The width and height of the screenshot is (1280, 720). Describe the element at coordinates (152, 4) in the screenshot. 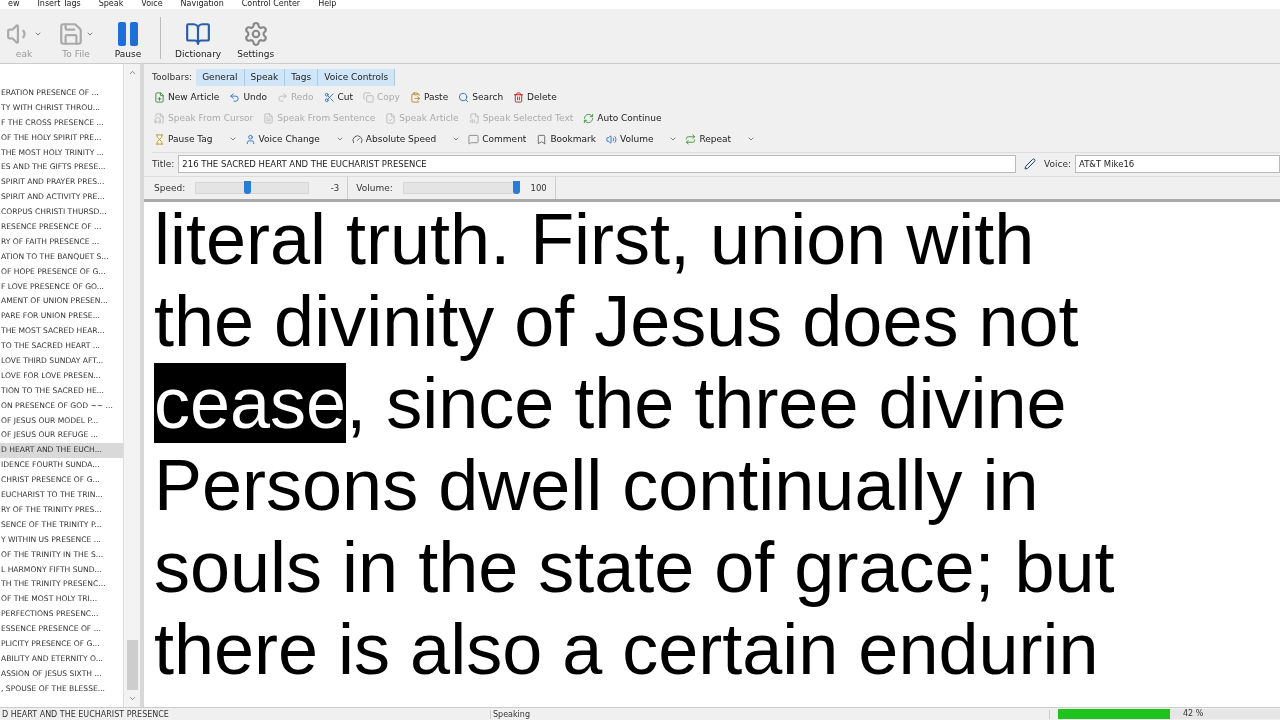

I see `menu-item: Voice` at that location.